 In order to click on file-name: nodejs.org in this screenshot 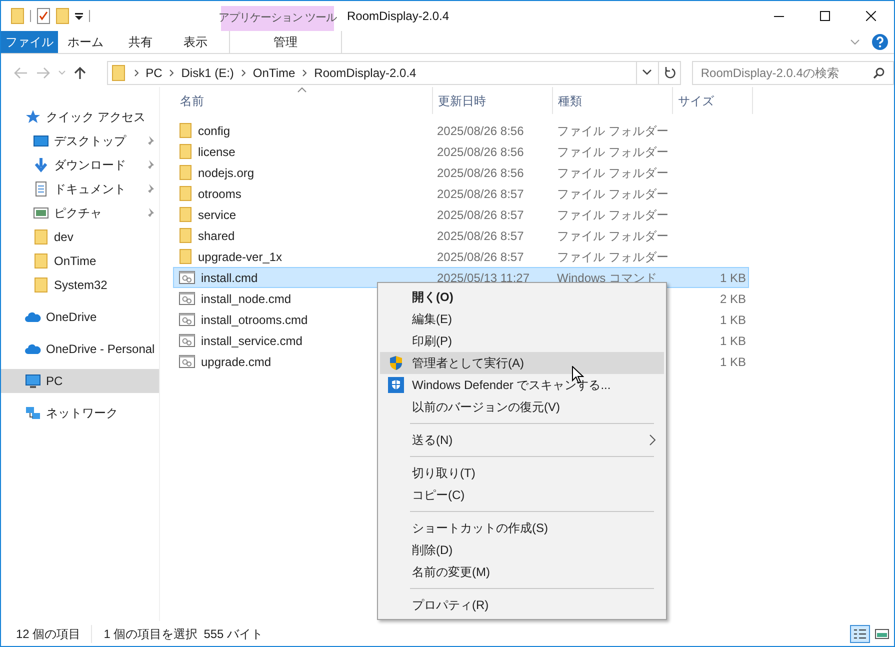, I will do `click(226, 173)`.